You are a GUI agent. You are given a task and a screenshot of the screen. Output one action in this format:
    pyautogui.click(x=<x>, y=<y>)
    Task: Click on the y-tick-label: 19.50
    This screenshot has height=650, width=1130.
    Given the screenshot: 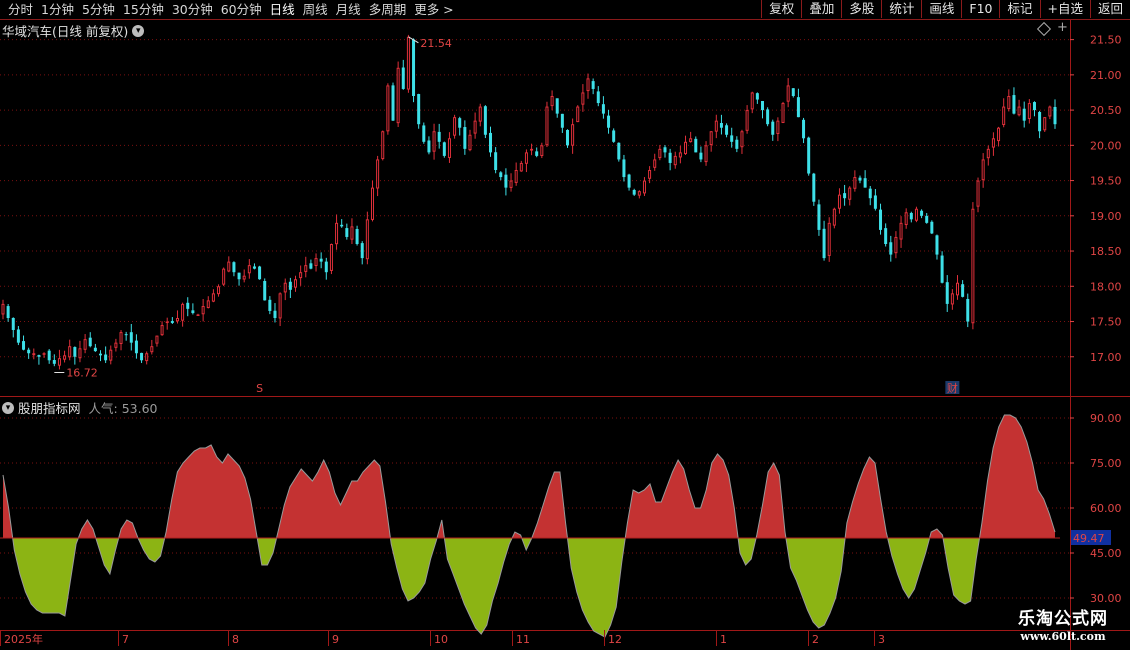 What is the action you would take?
    pyautogui.click(x=1106, y=181)
    